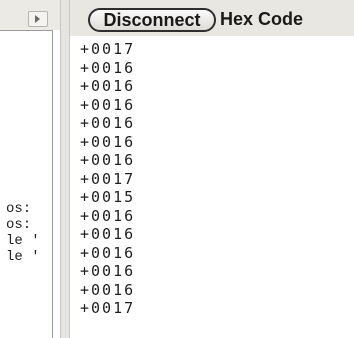 The height and width of the screenshot is (338, 354). What do you see at coordinates (262, 19) in the screenshot?
I see `hex-code-label: Hex Code` at bounding box center [262, 19].